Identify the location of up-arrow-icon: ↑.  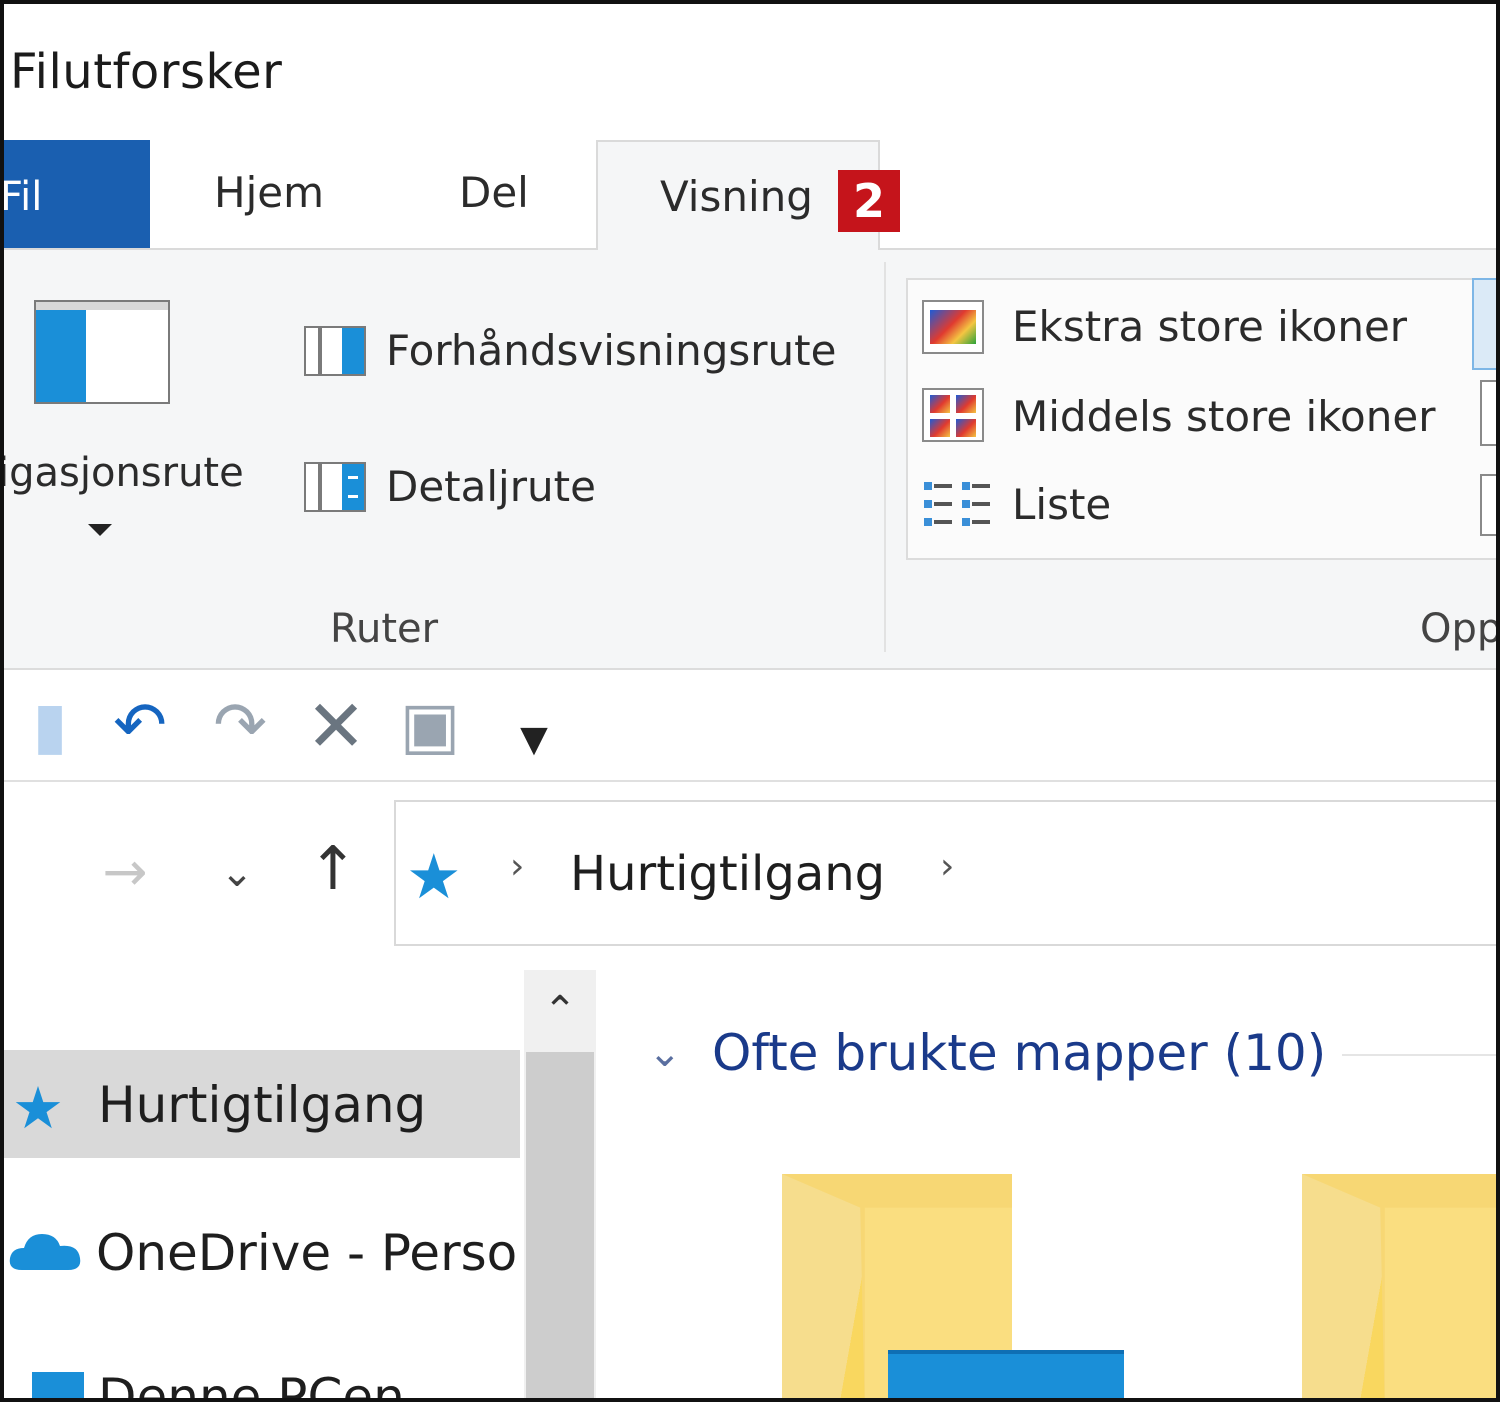
(333, 869).